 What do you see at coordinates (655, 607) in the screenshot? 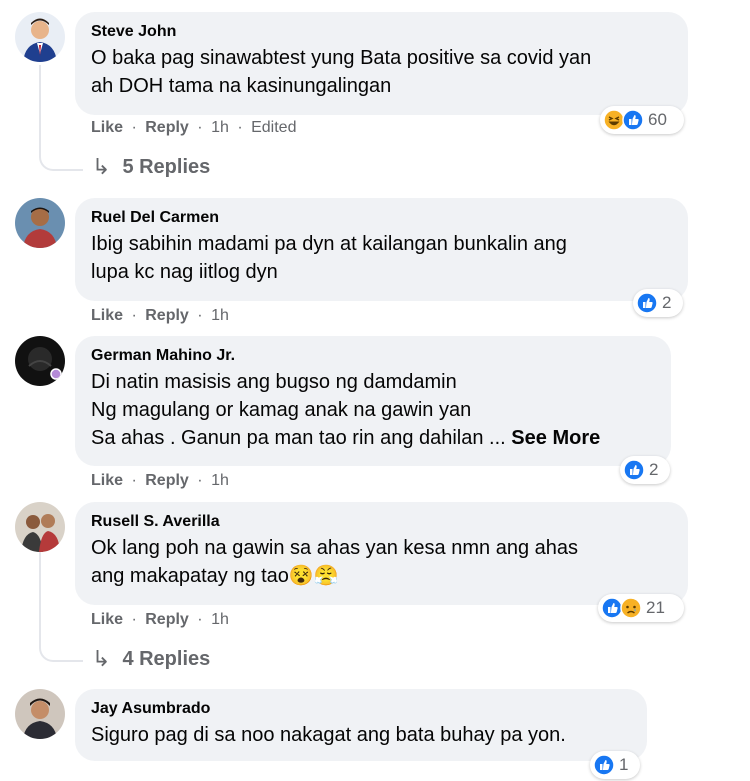
I see `reaction-count: 21` at bounding box center [655, 607].